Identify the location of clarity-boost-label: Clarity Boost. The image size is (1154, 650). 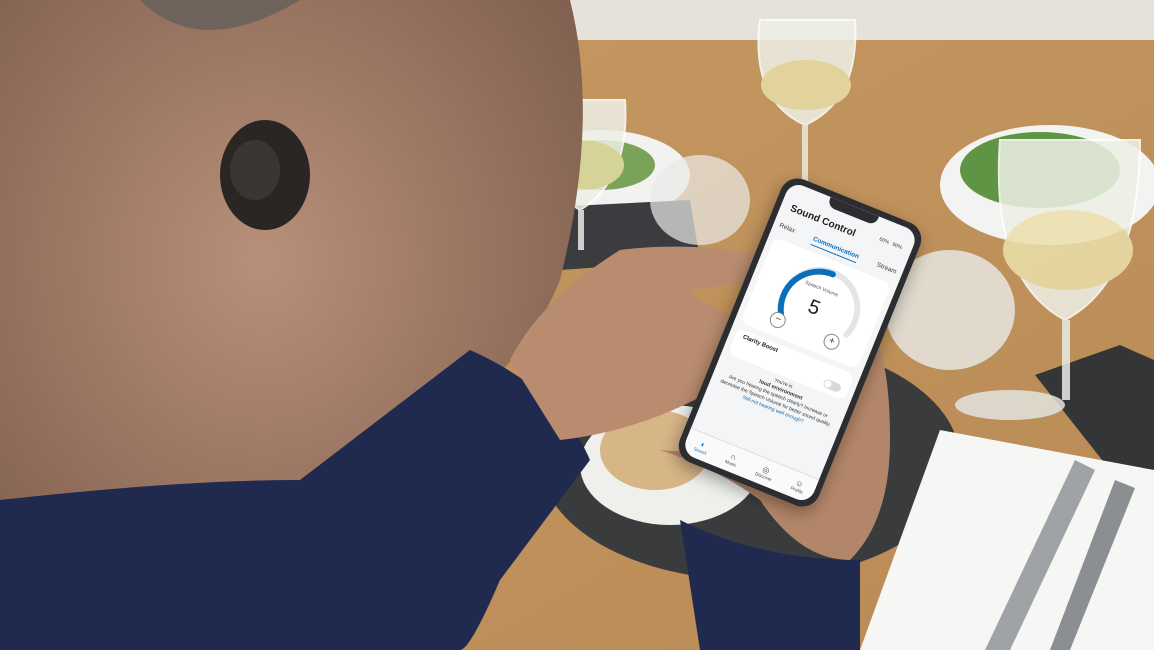
(760, 344).